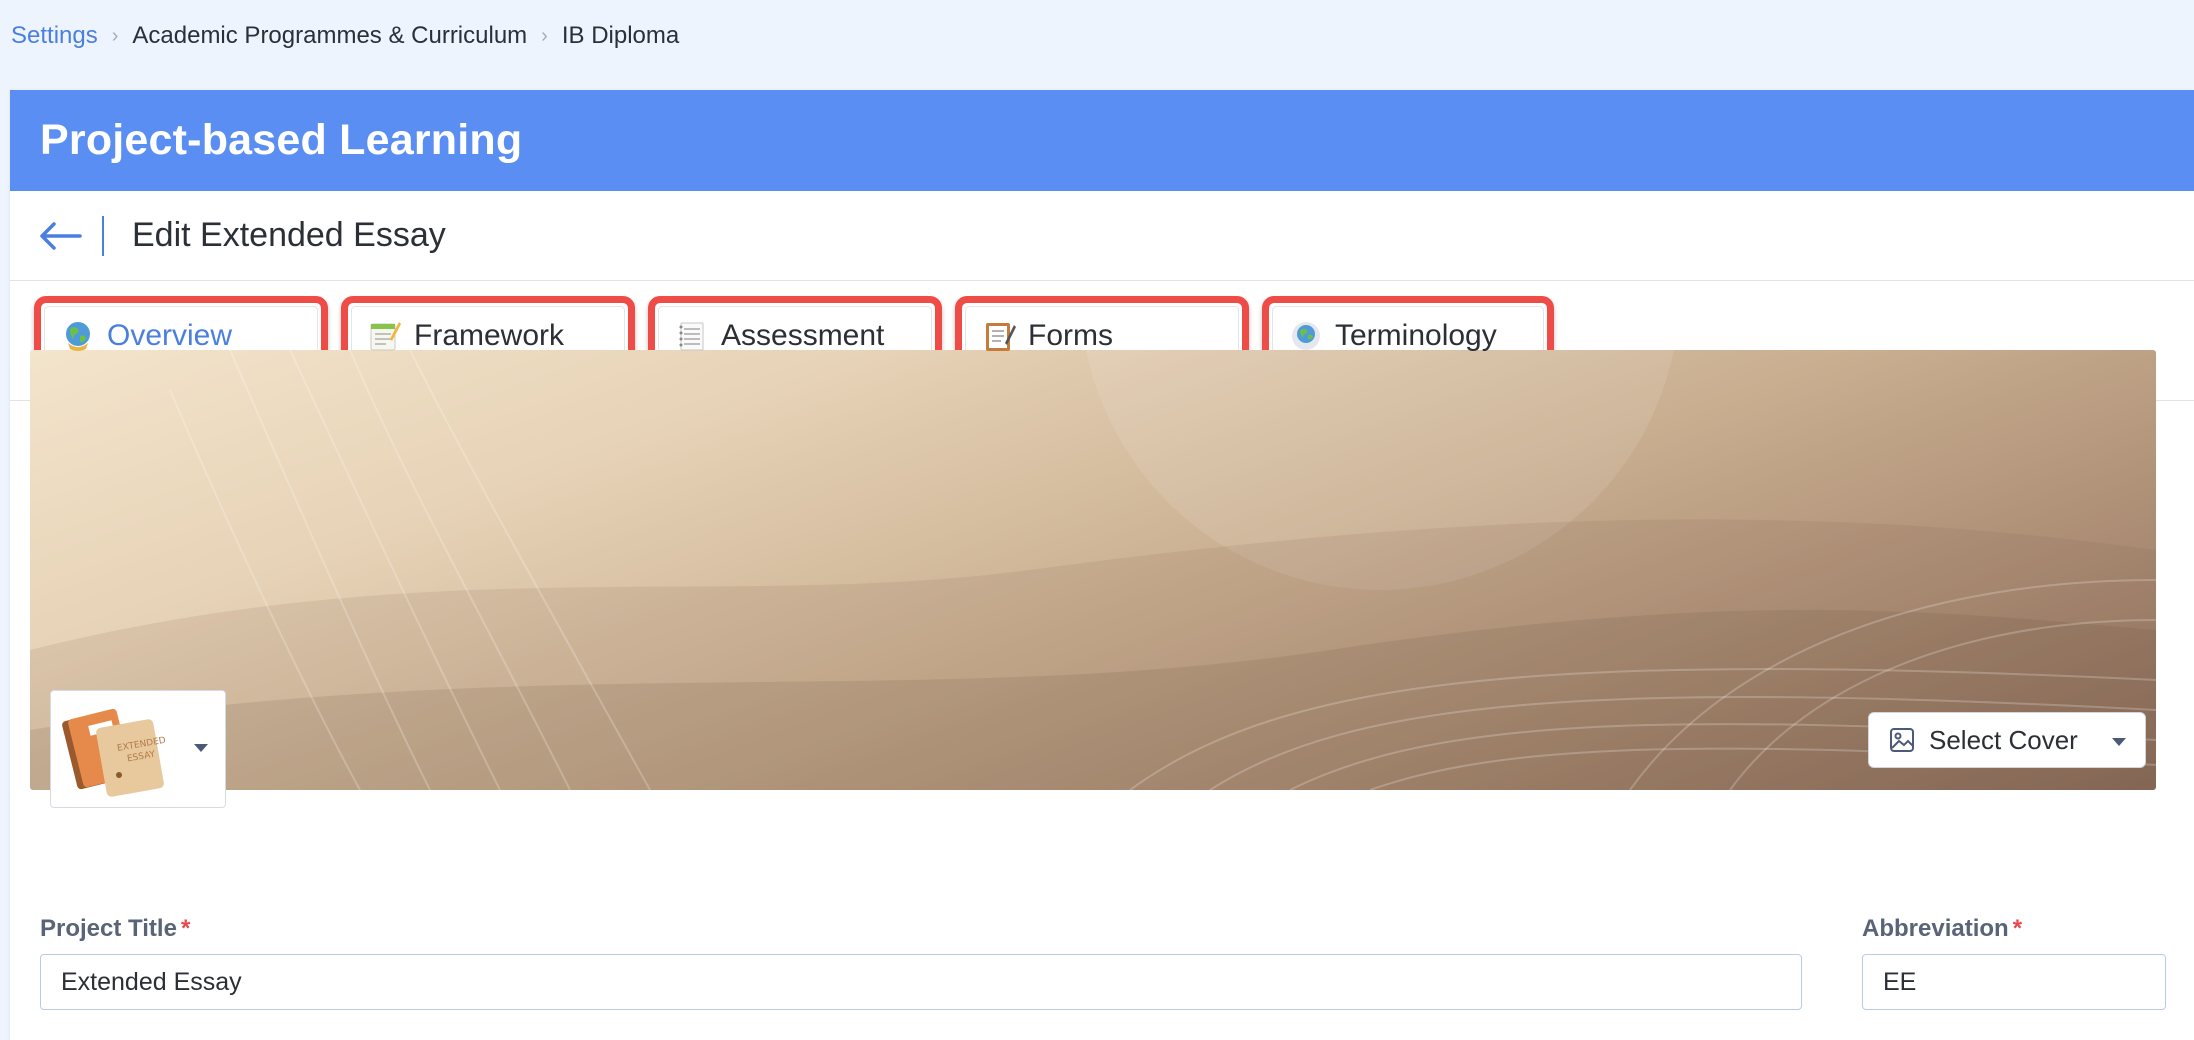  Describe the element at coordinates (170, 335) in the screenshot. I see `tab-overview-label: Overview` at that location.